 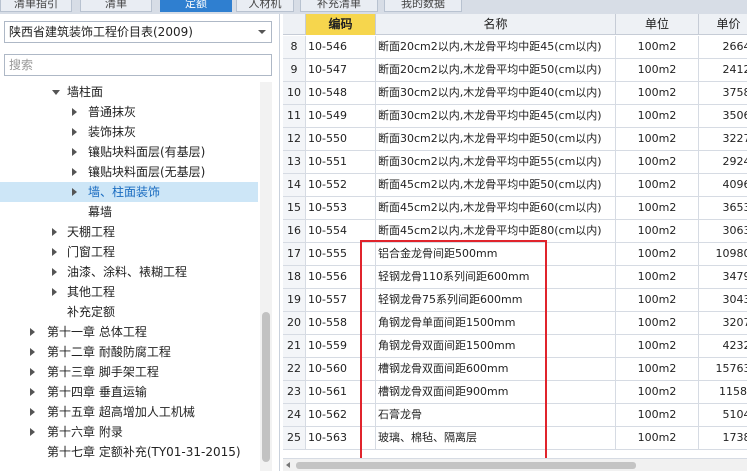 What do you see at coordinates (129, 132) in the screenshot?
I see `tree-node: 装饰抹灰` at bounding box center [129, 132].